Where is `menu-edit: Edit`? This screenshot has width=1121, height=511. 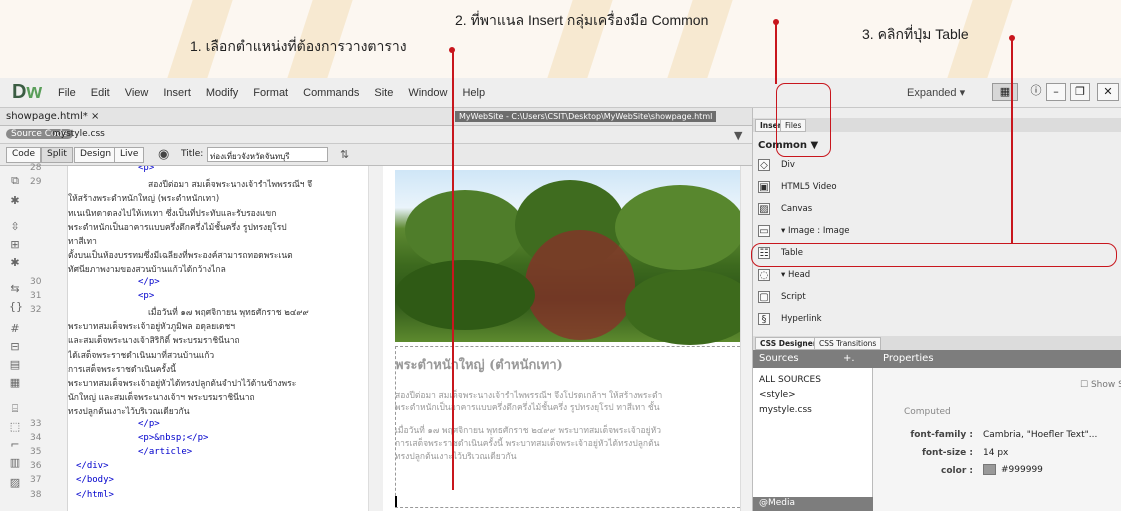 menu-edit: Edit is located at coordinates (100, 93).